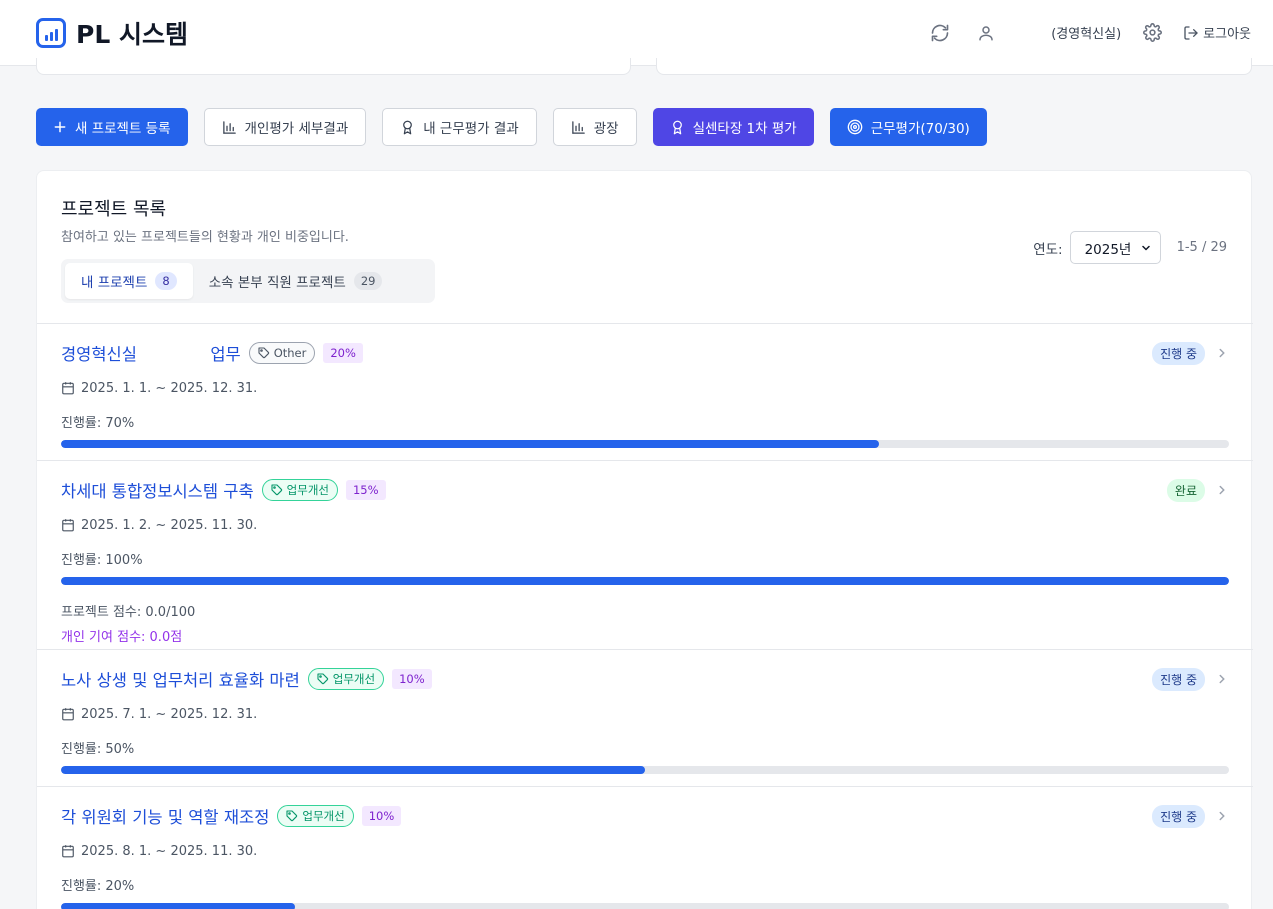 The height and width of the screenshot is (909, 1273). I want to click on director-eval-label: 실센타장 1차 평가, so click(744, 129).